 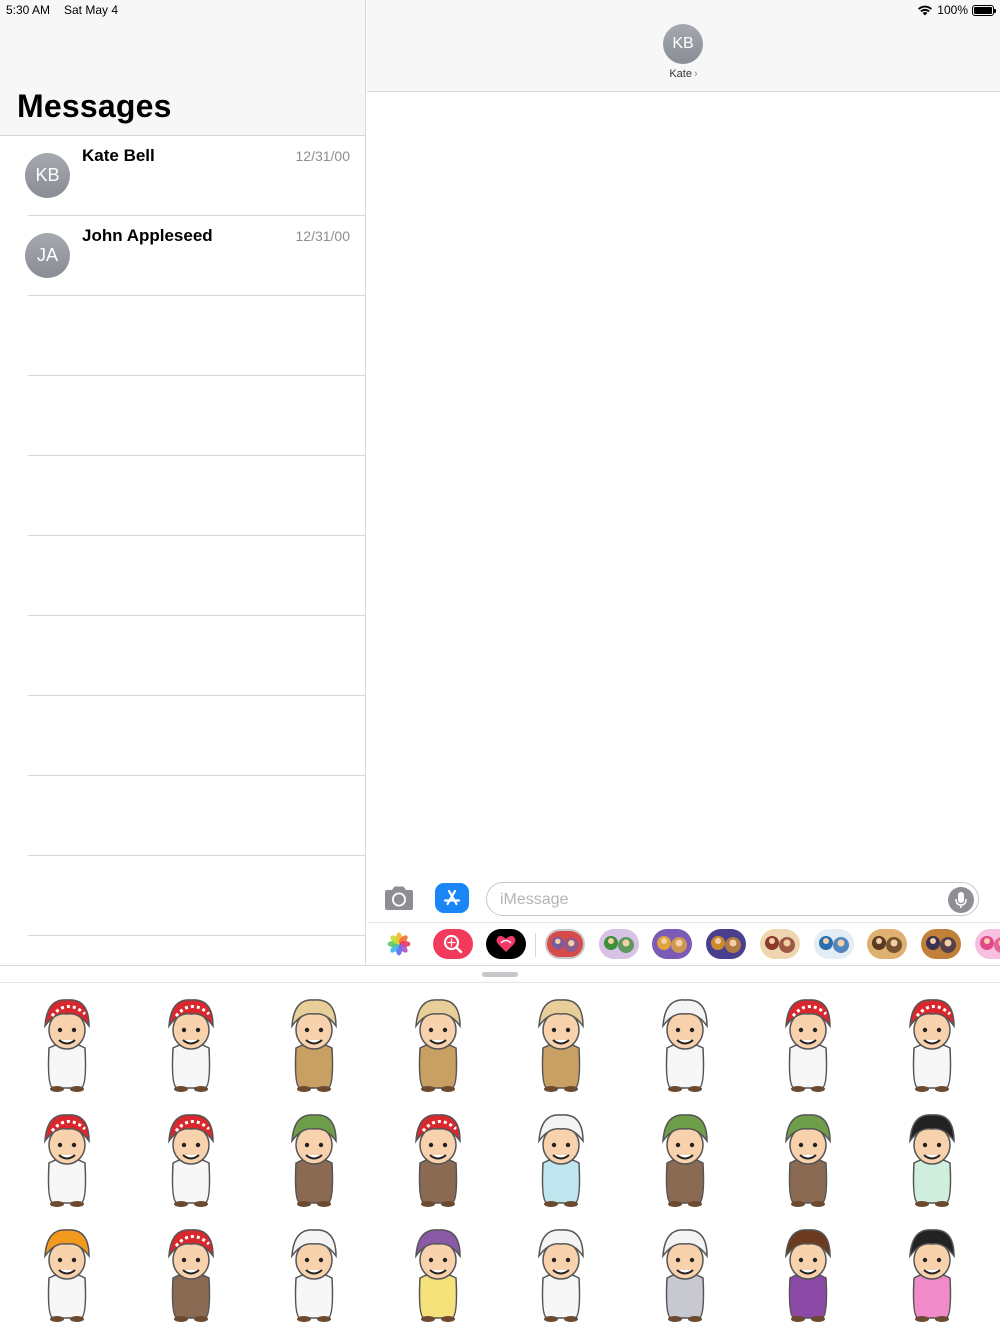 I want to click on microphone-icon, so click(x=961, y=900).